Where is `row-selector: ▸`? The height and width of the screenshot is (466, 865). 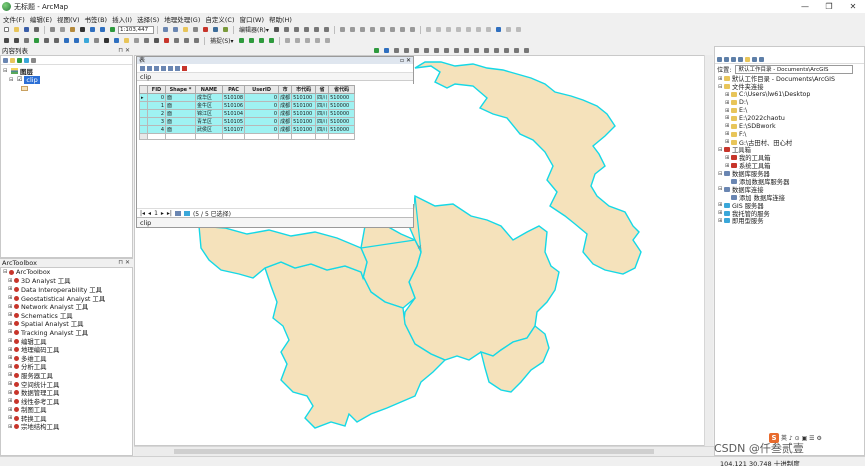 row-selector: ▸ is located at coordinates (143, 97).